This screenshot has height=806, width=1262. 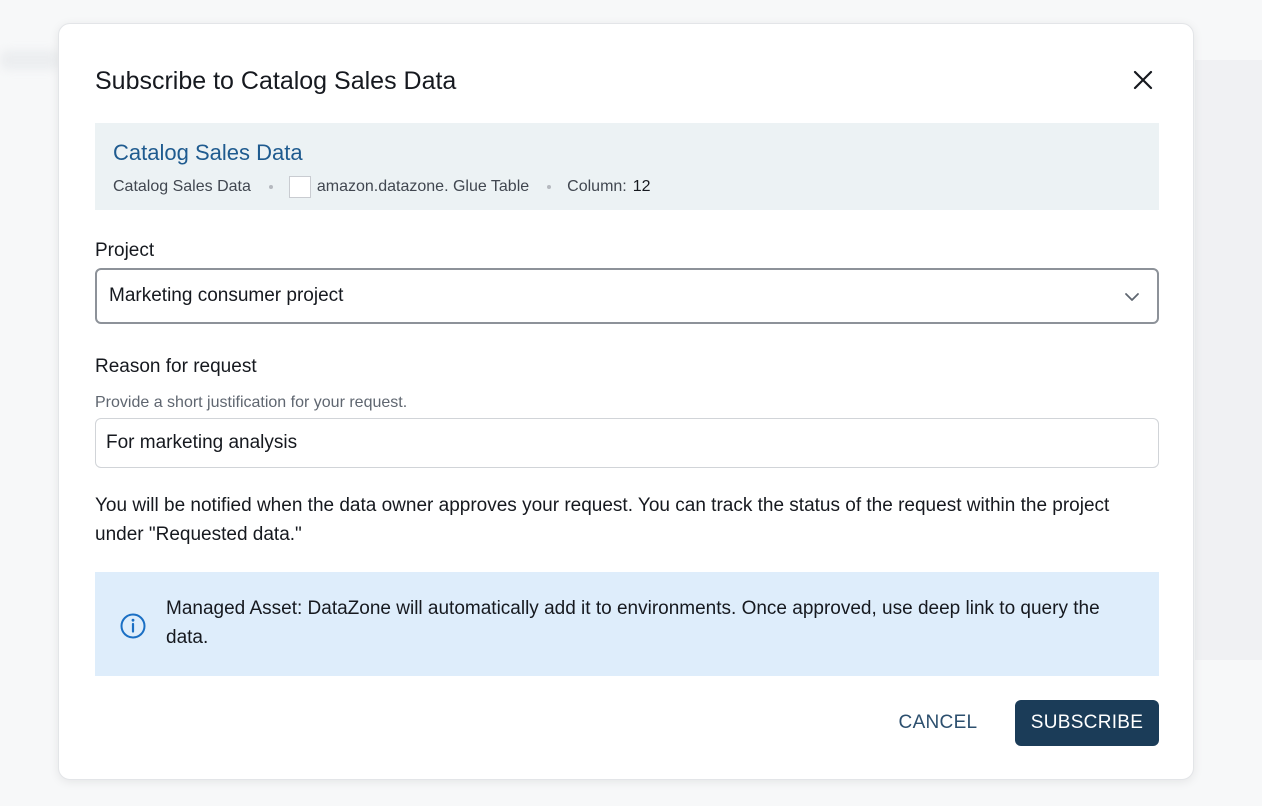 I want to click on chevron-down-icon, so click(x=1132, y=297).